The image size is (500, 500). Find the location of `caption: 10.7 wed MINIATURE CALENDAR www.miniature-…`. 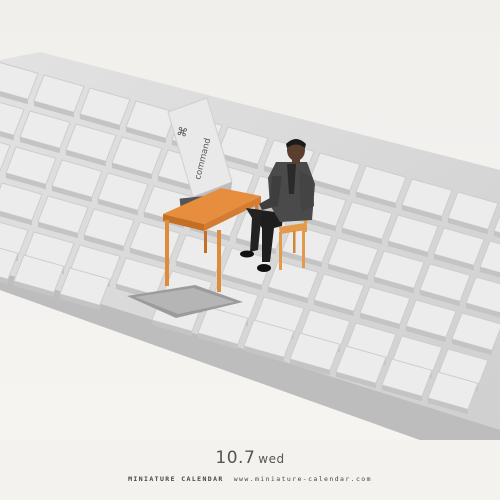

caption: 10.7 wed MINIATURE CALENDAR www.miniature-… is located at coordinates (250, 465).